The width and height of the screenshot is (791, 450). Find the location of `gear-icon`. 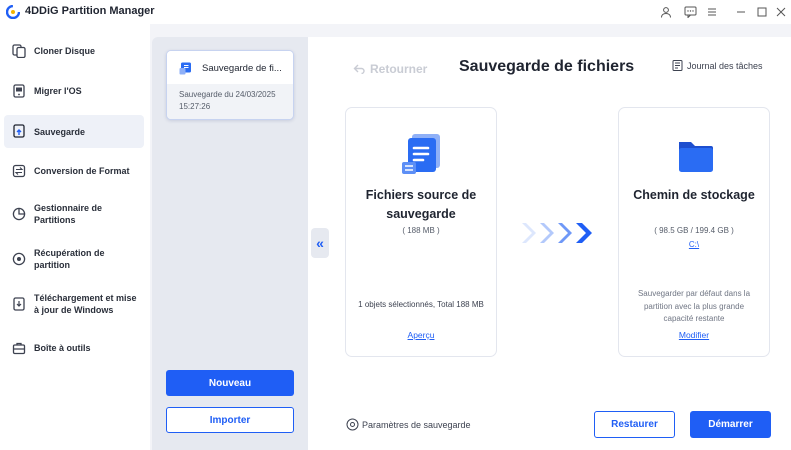

gear-icon is located at coordinates (352, 424).